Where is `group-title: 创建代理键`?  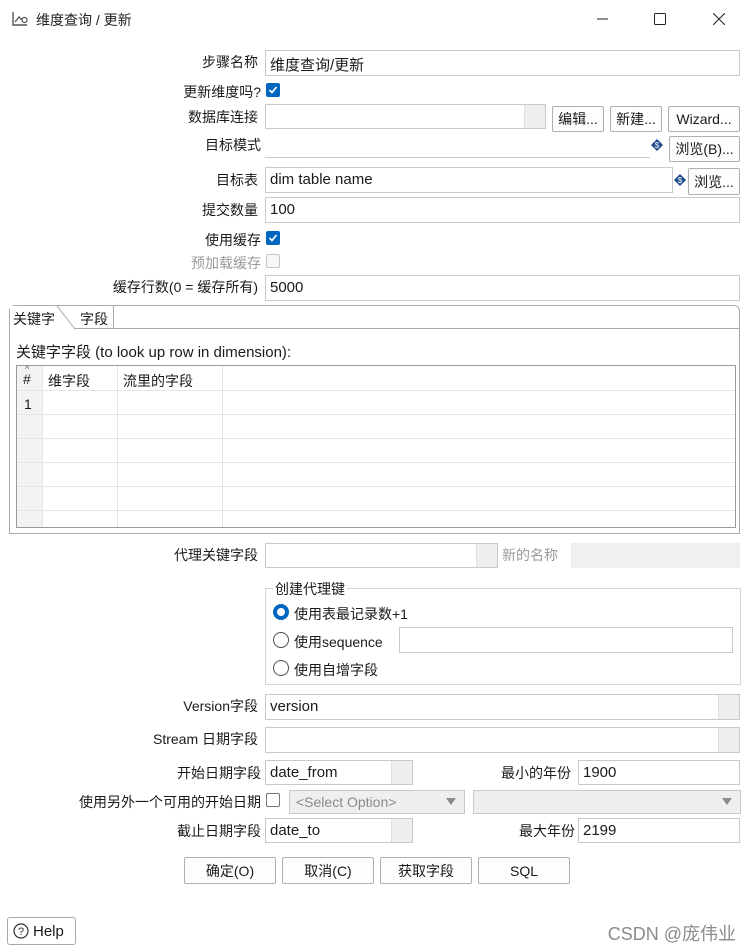
group-title: 创建代理键 is located at coordinates (310, 589).